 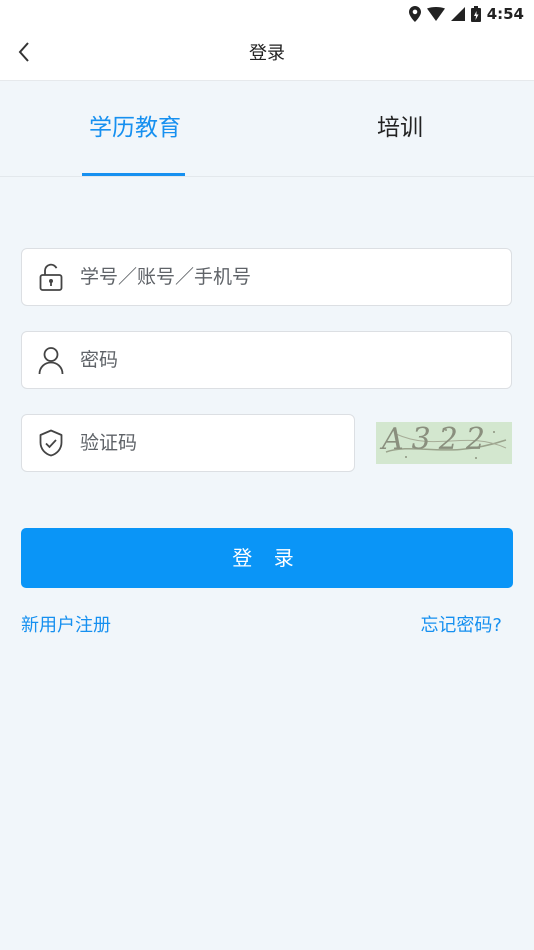 What do you see at coordinates (437, 439) in the screenshot?
I see `captcha-text: A322` at bounding box center [437, 439].